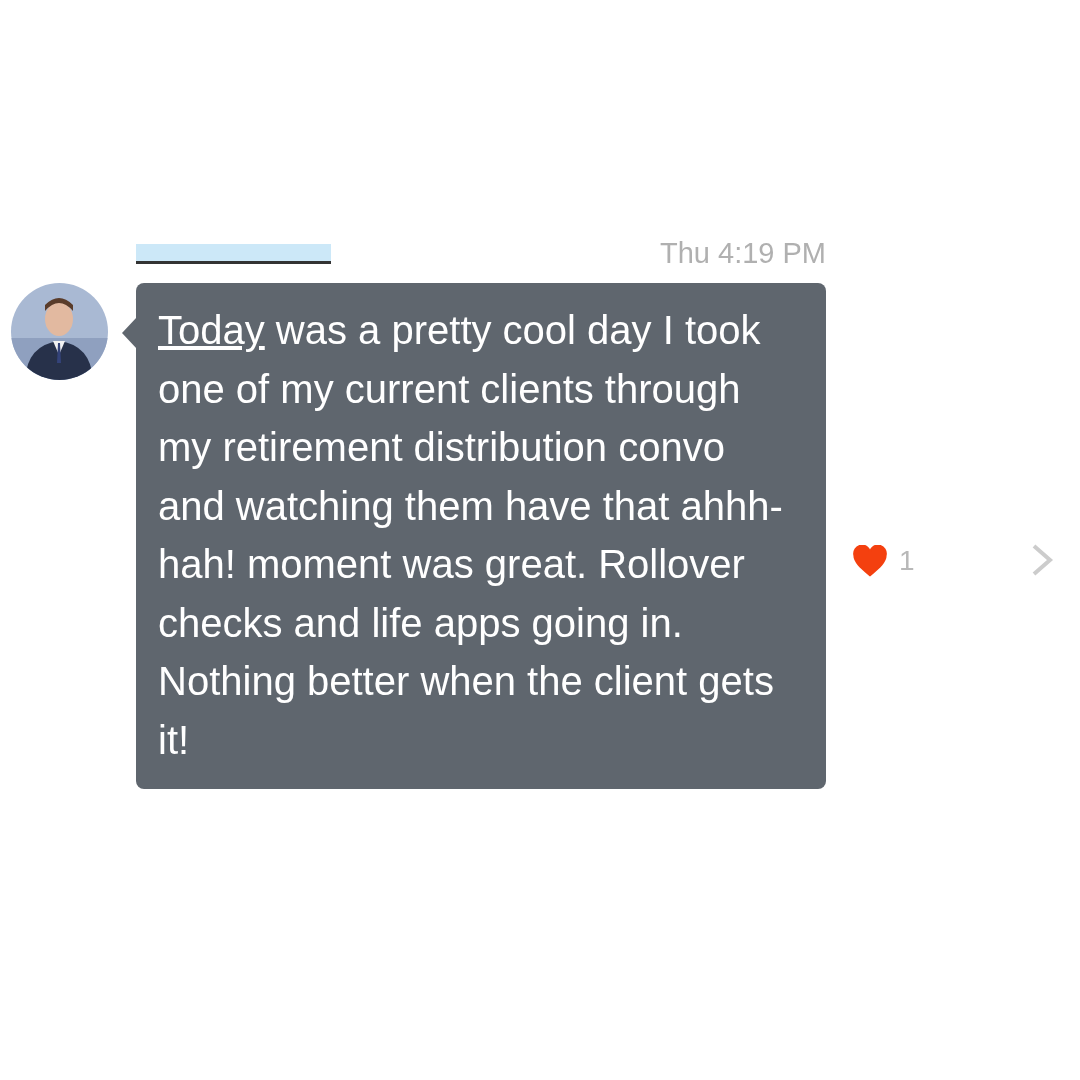  What do you see at coordinates (907, 561) in the screenshot?
I see `like-count: 1` at bounding box center [907, 561].